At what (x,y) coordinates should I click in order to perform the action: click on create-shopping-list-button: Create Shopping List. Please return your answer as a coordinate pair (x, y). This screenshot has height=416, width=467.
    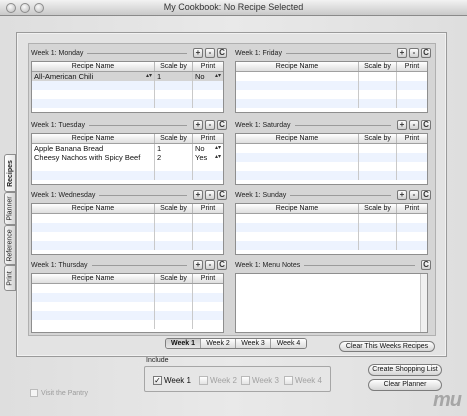
    Looking at the image, I should click on (405, 370).